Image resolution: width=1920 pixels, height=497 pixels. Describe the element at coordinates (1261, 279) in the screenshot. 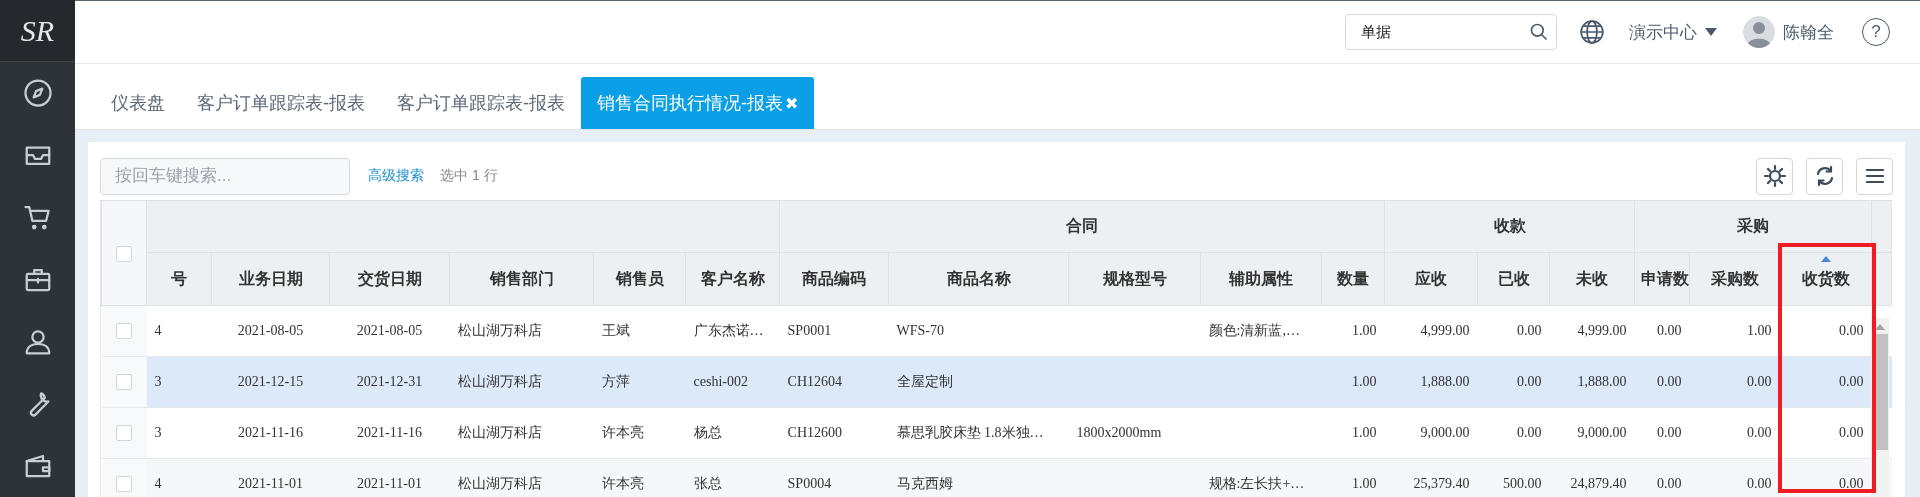

I see `column-header: 辅助属性` at that location.